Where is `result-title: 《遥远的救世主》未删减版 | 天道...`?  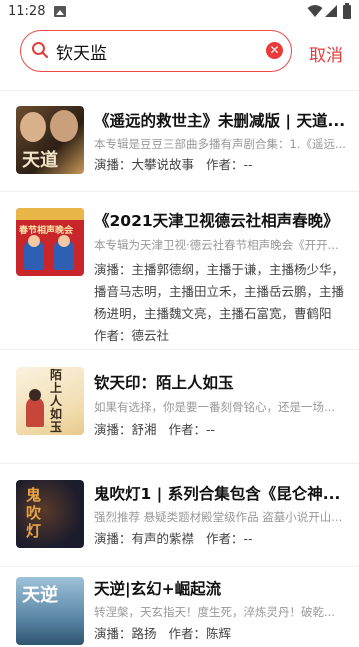 result-title: 《遥远的救世主》未删减版 | 天道... is located at coordinates (220, 121).